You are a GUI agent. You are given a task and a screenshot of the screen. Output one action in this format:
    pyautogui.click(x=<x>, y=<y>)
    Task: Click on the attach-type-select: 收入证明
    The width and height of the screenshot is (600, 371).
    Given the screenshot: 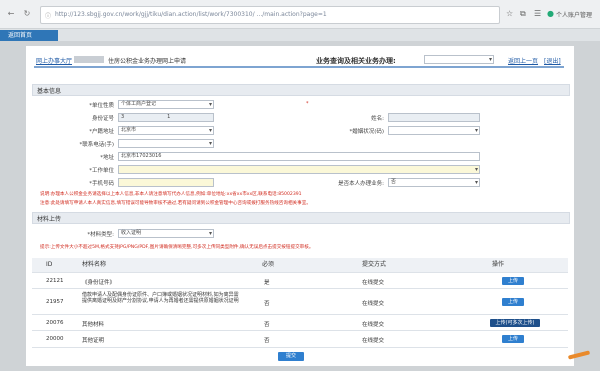 What is the action you would take?
    pyautogui.click(x=166, y=233)
    